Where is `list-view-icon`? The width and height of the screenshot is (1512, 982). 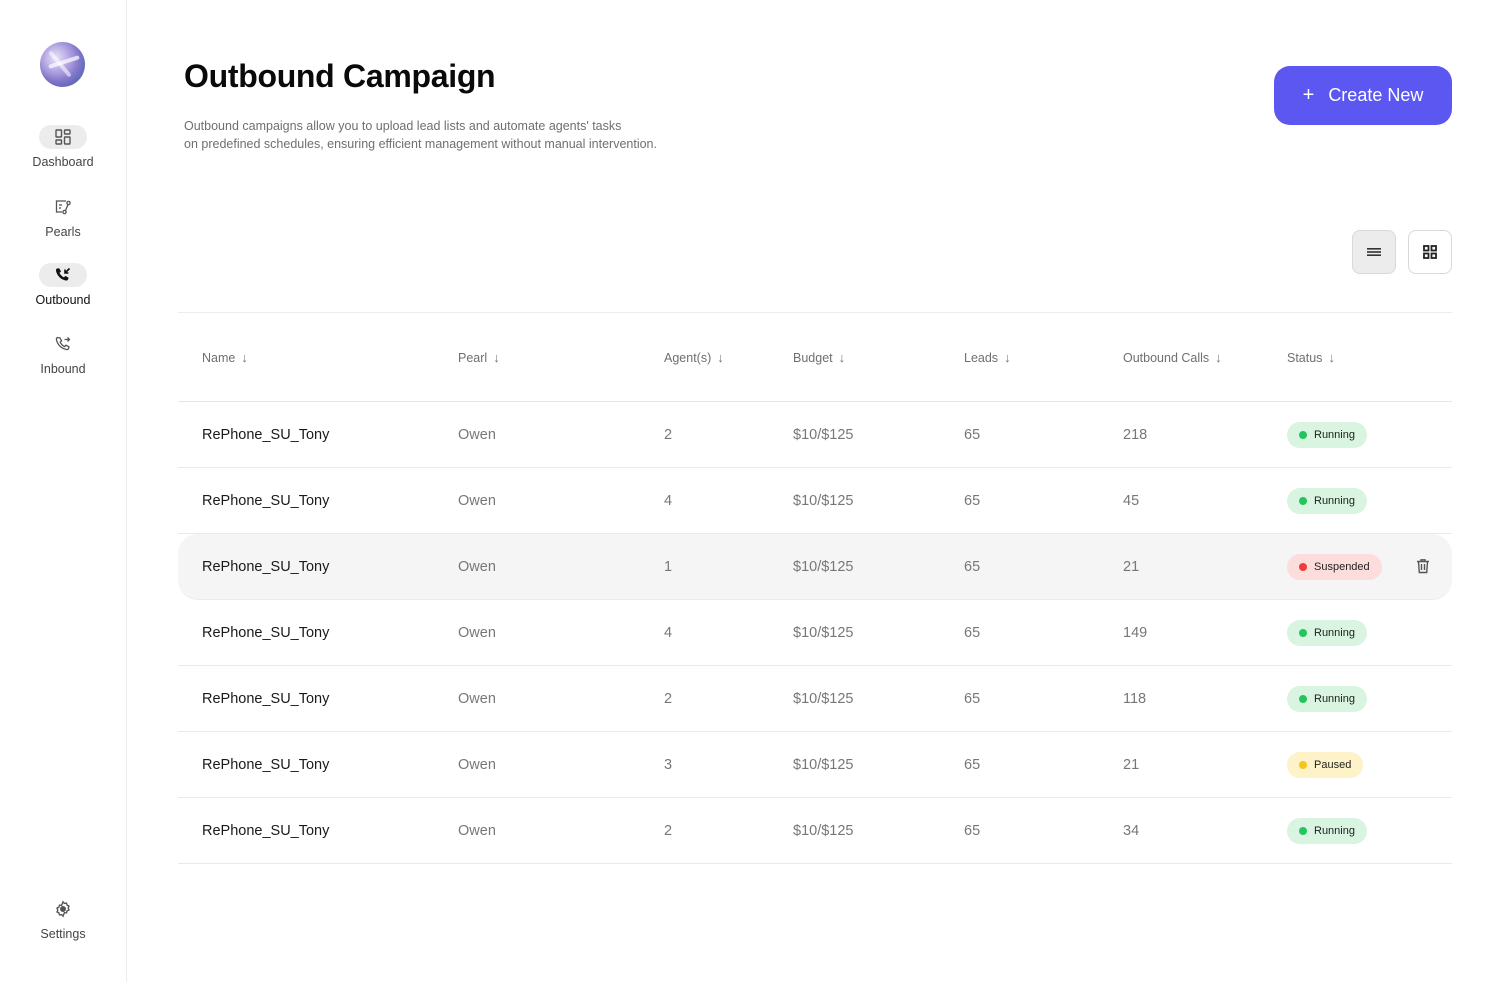
list-view-icon is located at coordinates (1374, 252).